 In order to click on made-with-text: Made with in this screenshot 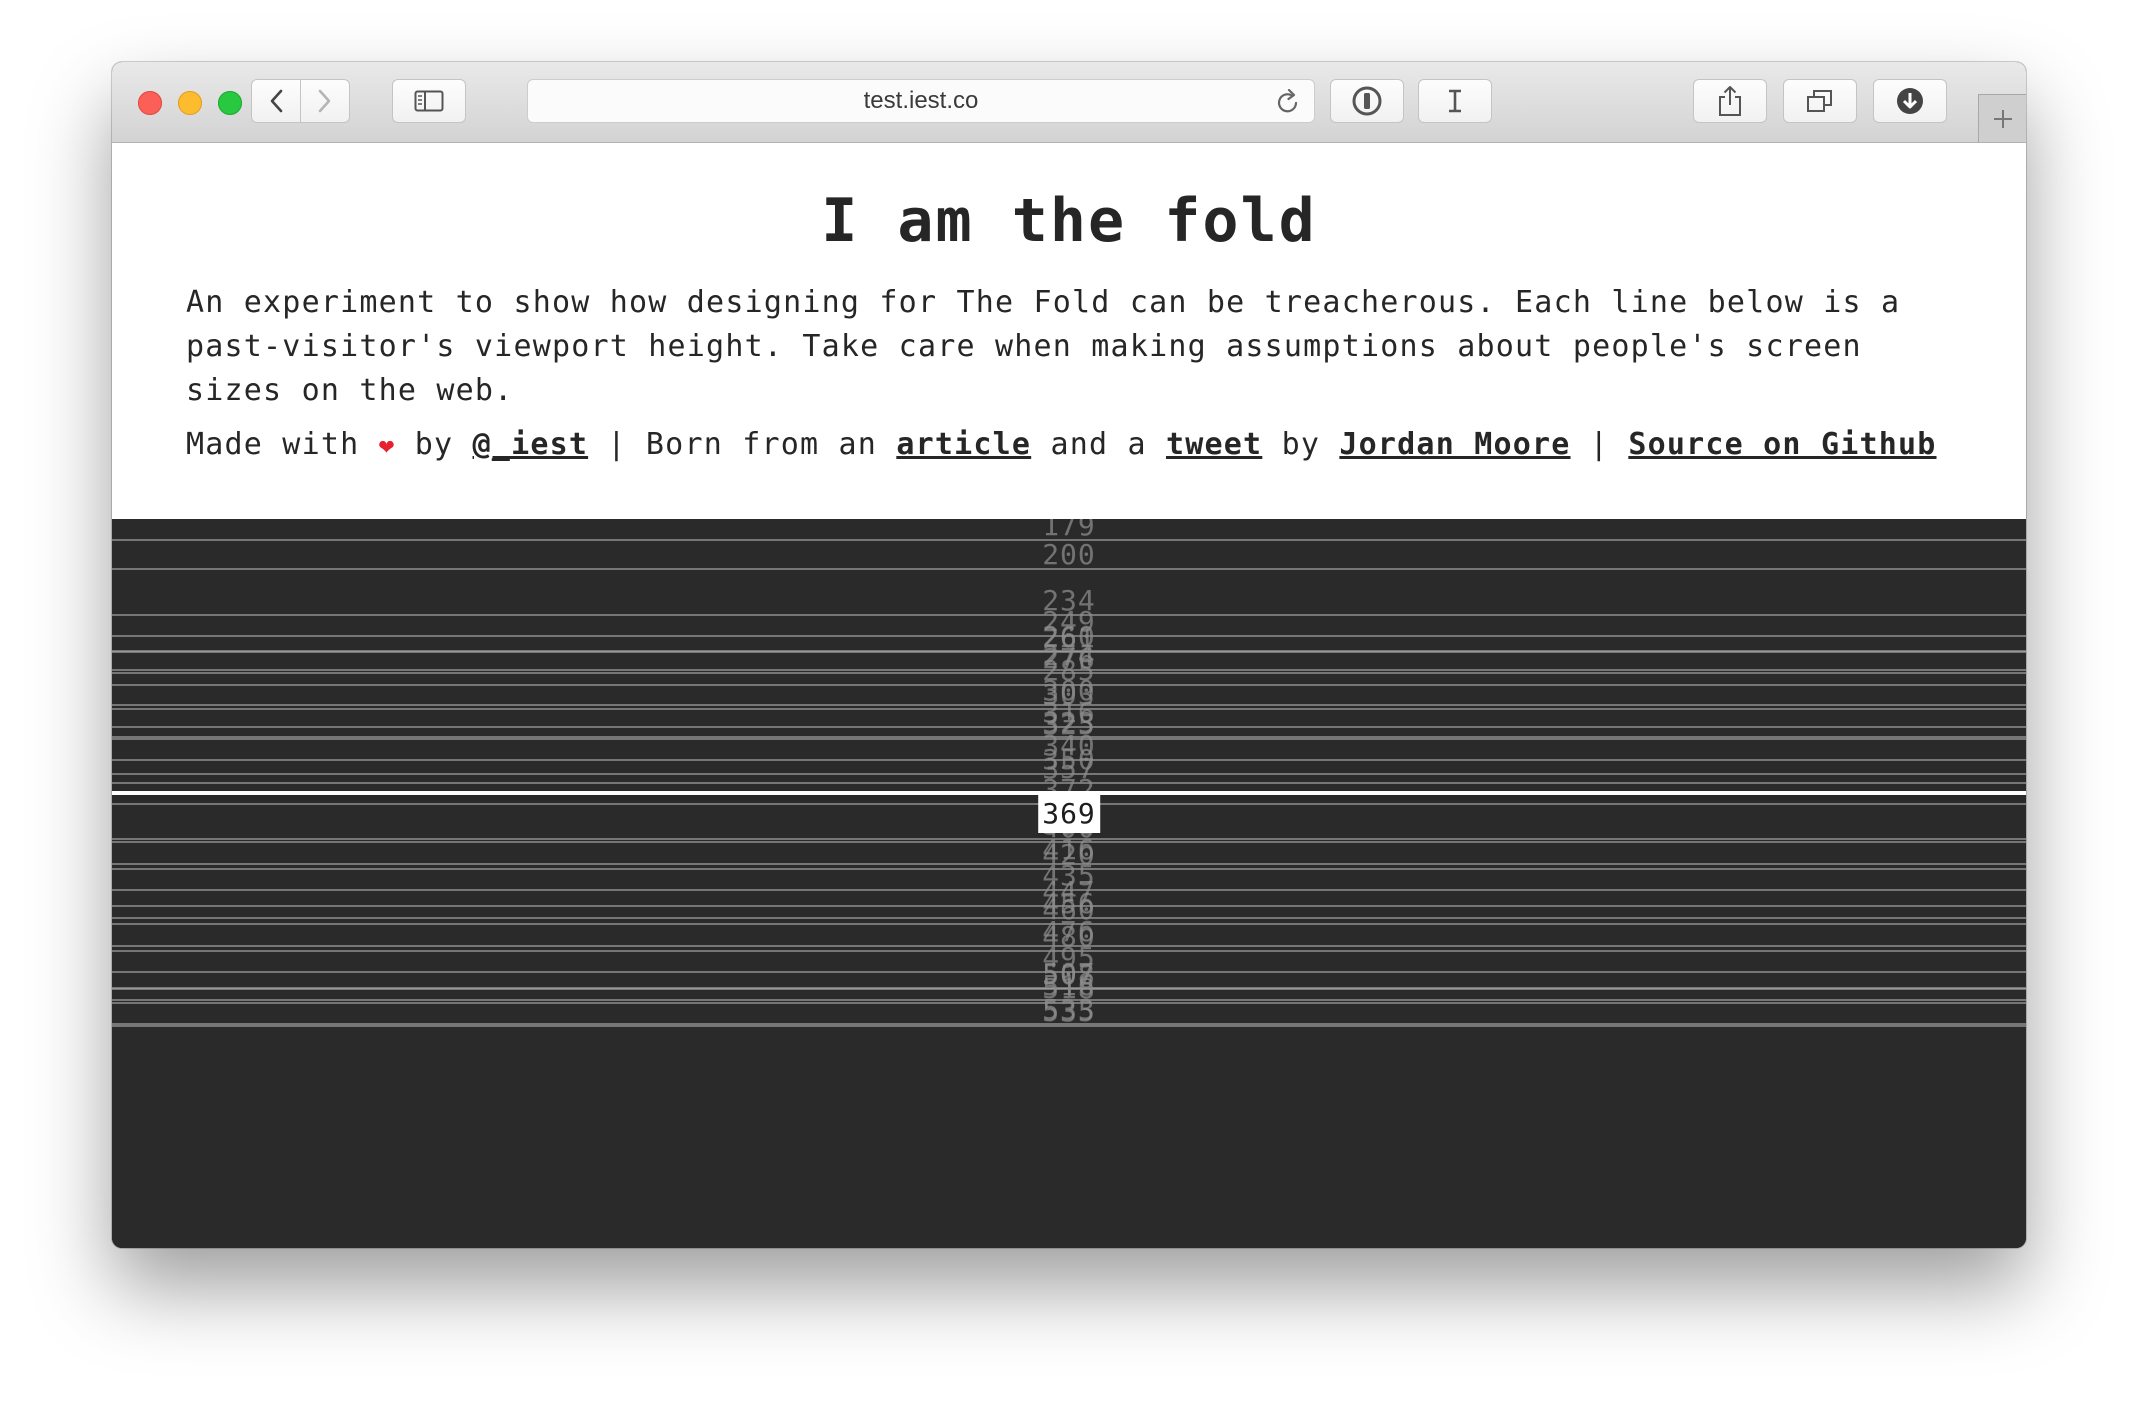, I will do `click(273, 444)`.